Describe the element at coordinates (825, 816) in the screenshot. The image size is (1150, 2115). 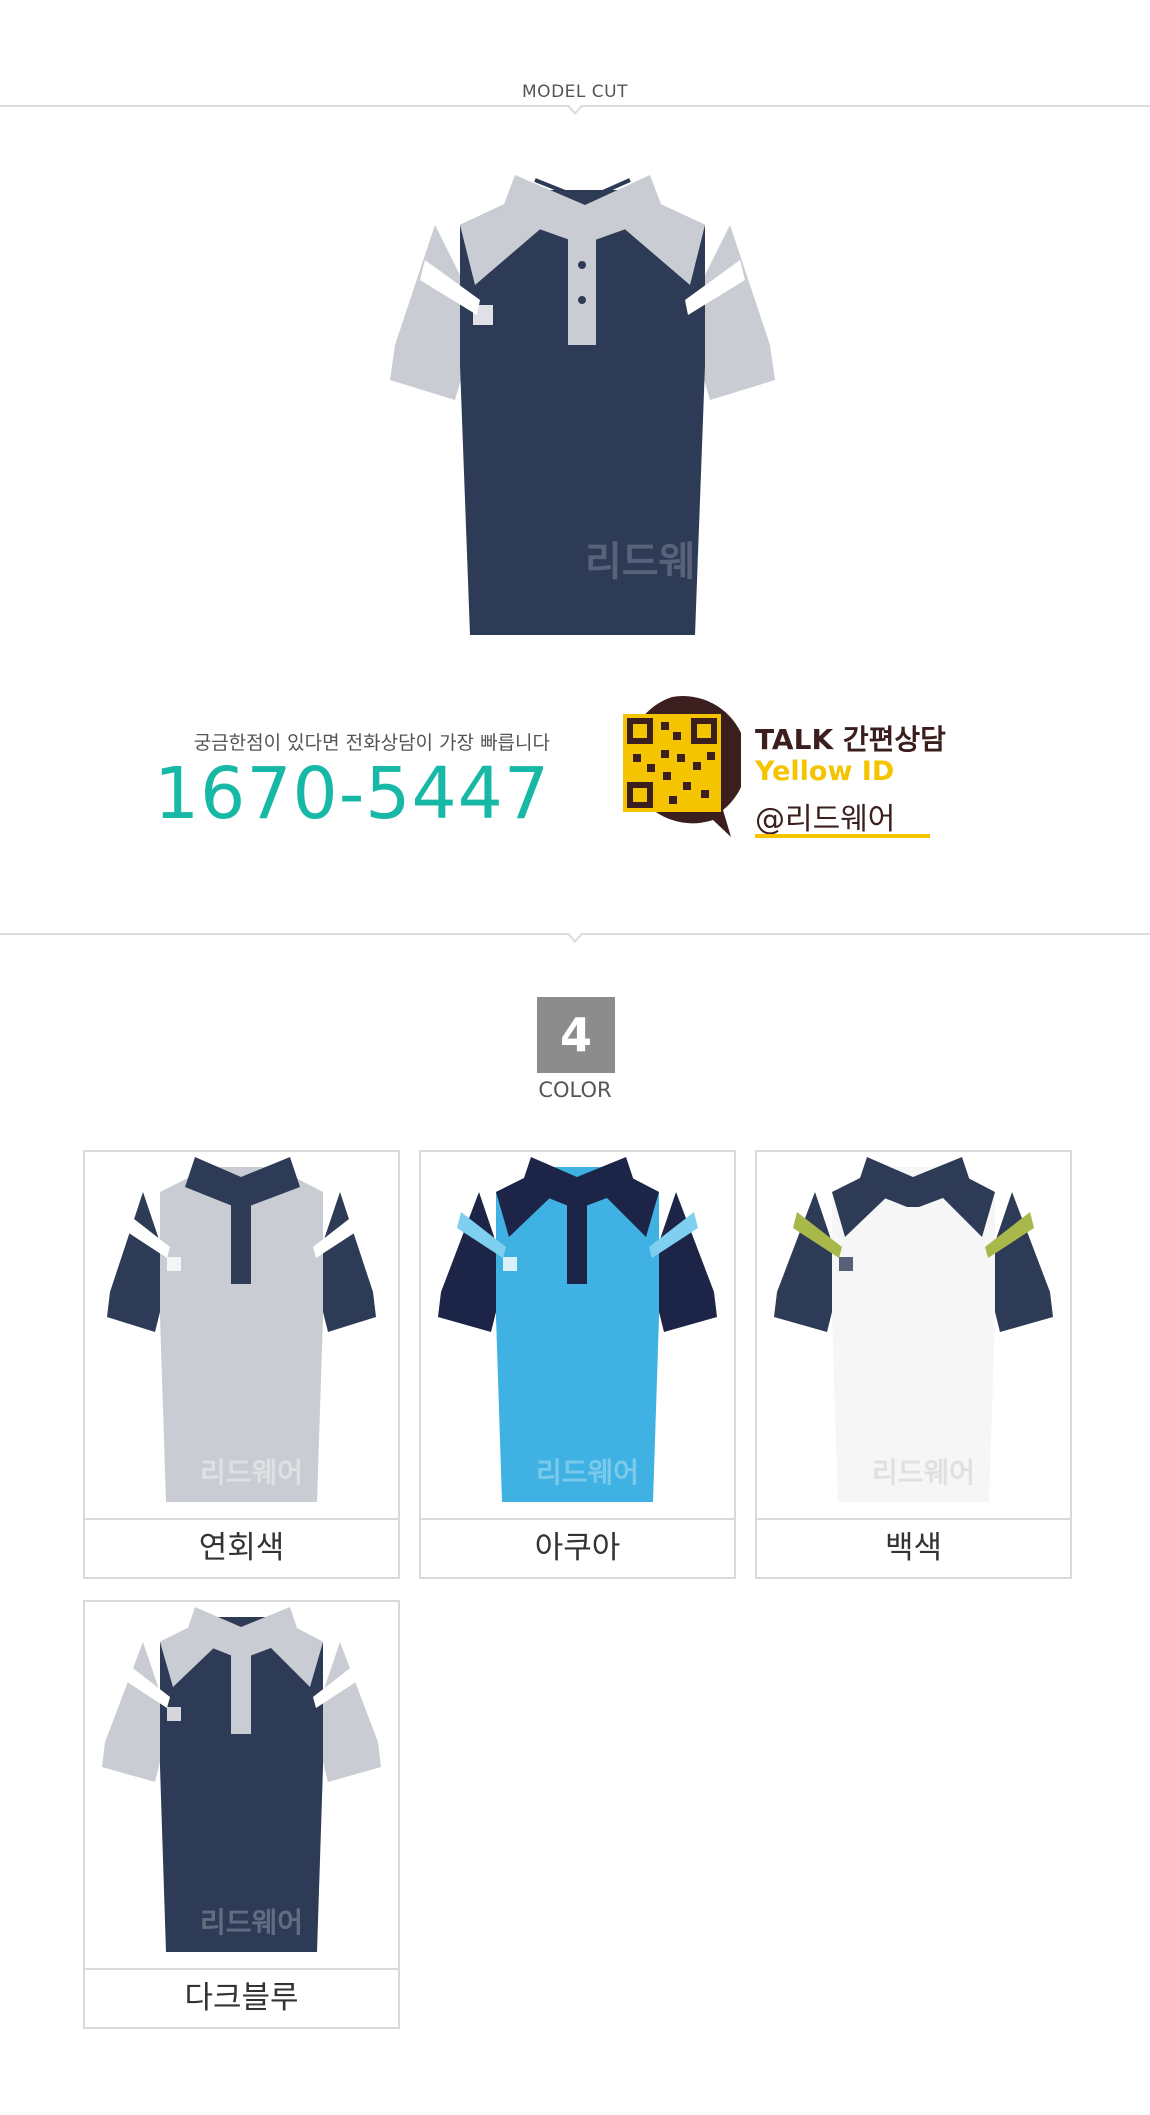
I see `kakao-handle: @리드웨어` at that location.